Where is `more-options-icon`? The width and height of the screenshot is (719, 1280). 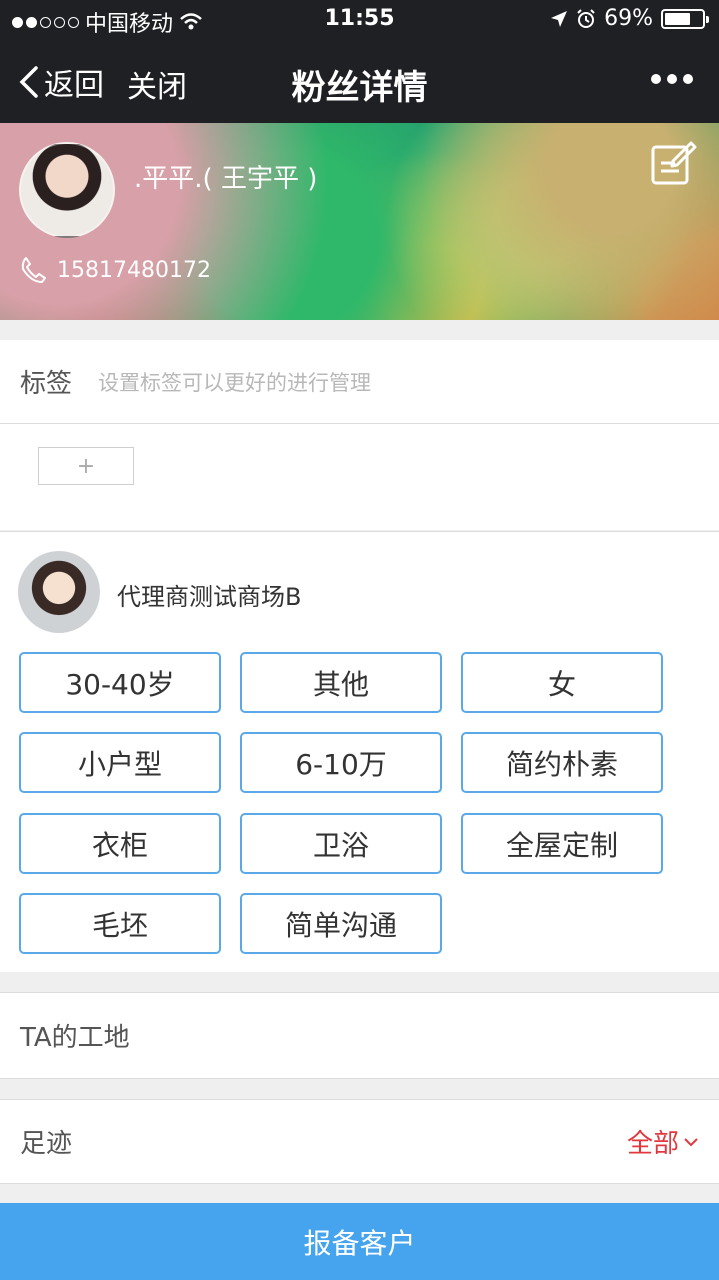 more-options-icon is located at coordinates (672, 79).